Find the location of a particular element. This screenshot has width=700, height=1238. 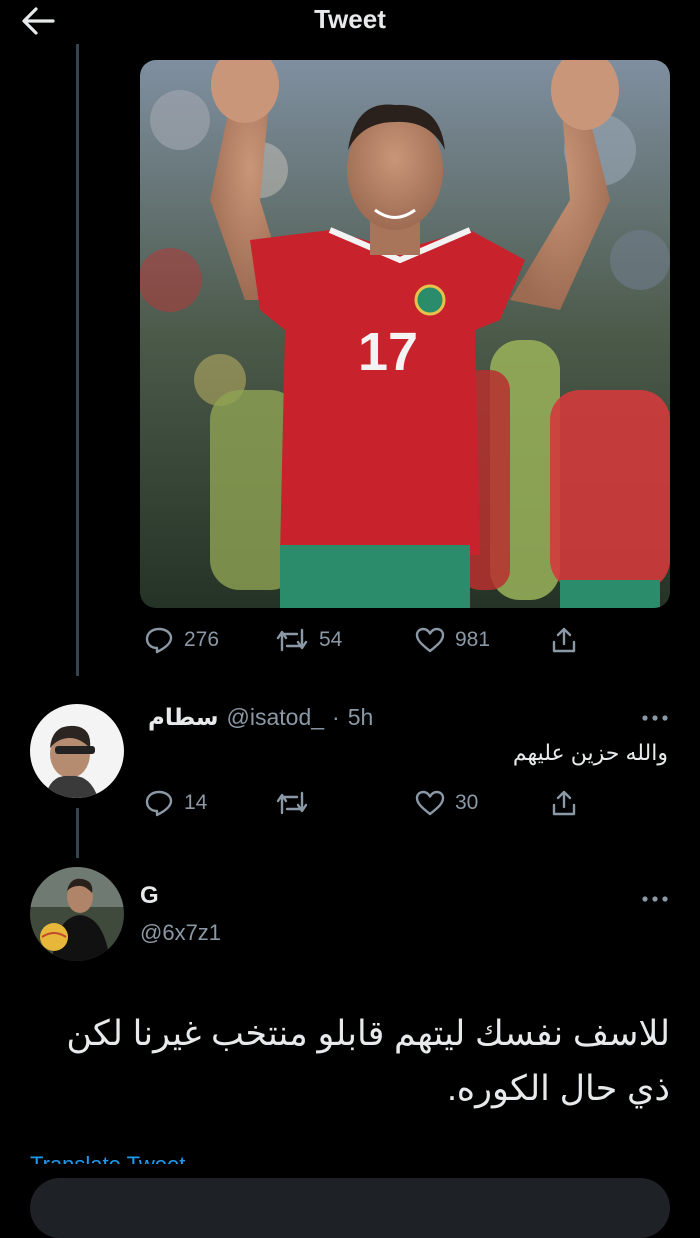

translate-tweet-link: Translate Tweet is located at coordinates (107, 1158).